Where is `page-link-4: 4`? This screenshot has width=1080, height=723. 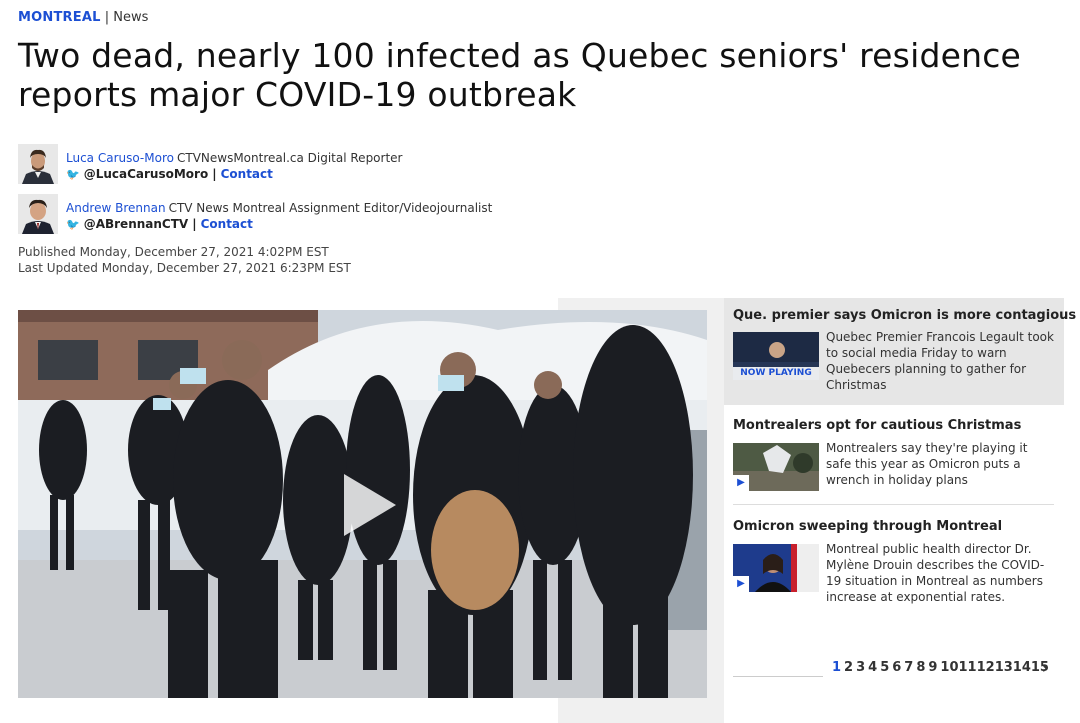 page-link-4: 4 is located at coordinates (872, 667).